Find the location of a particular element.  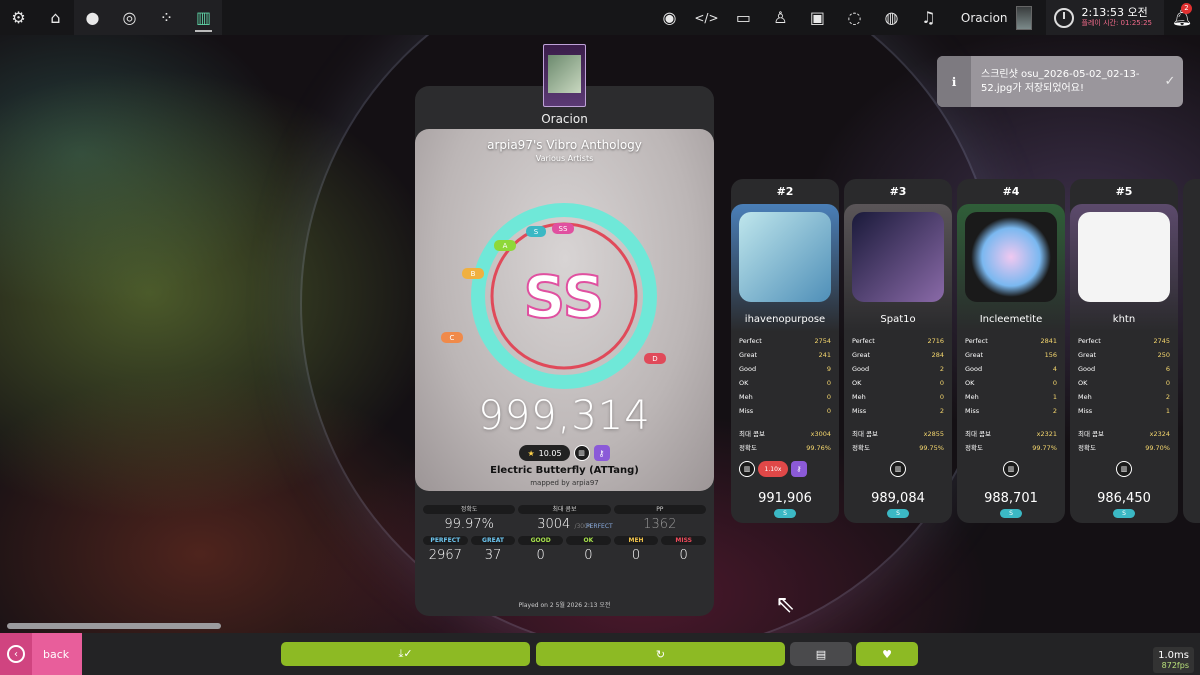

svg-text: C is located at coordinates (452, 338).